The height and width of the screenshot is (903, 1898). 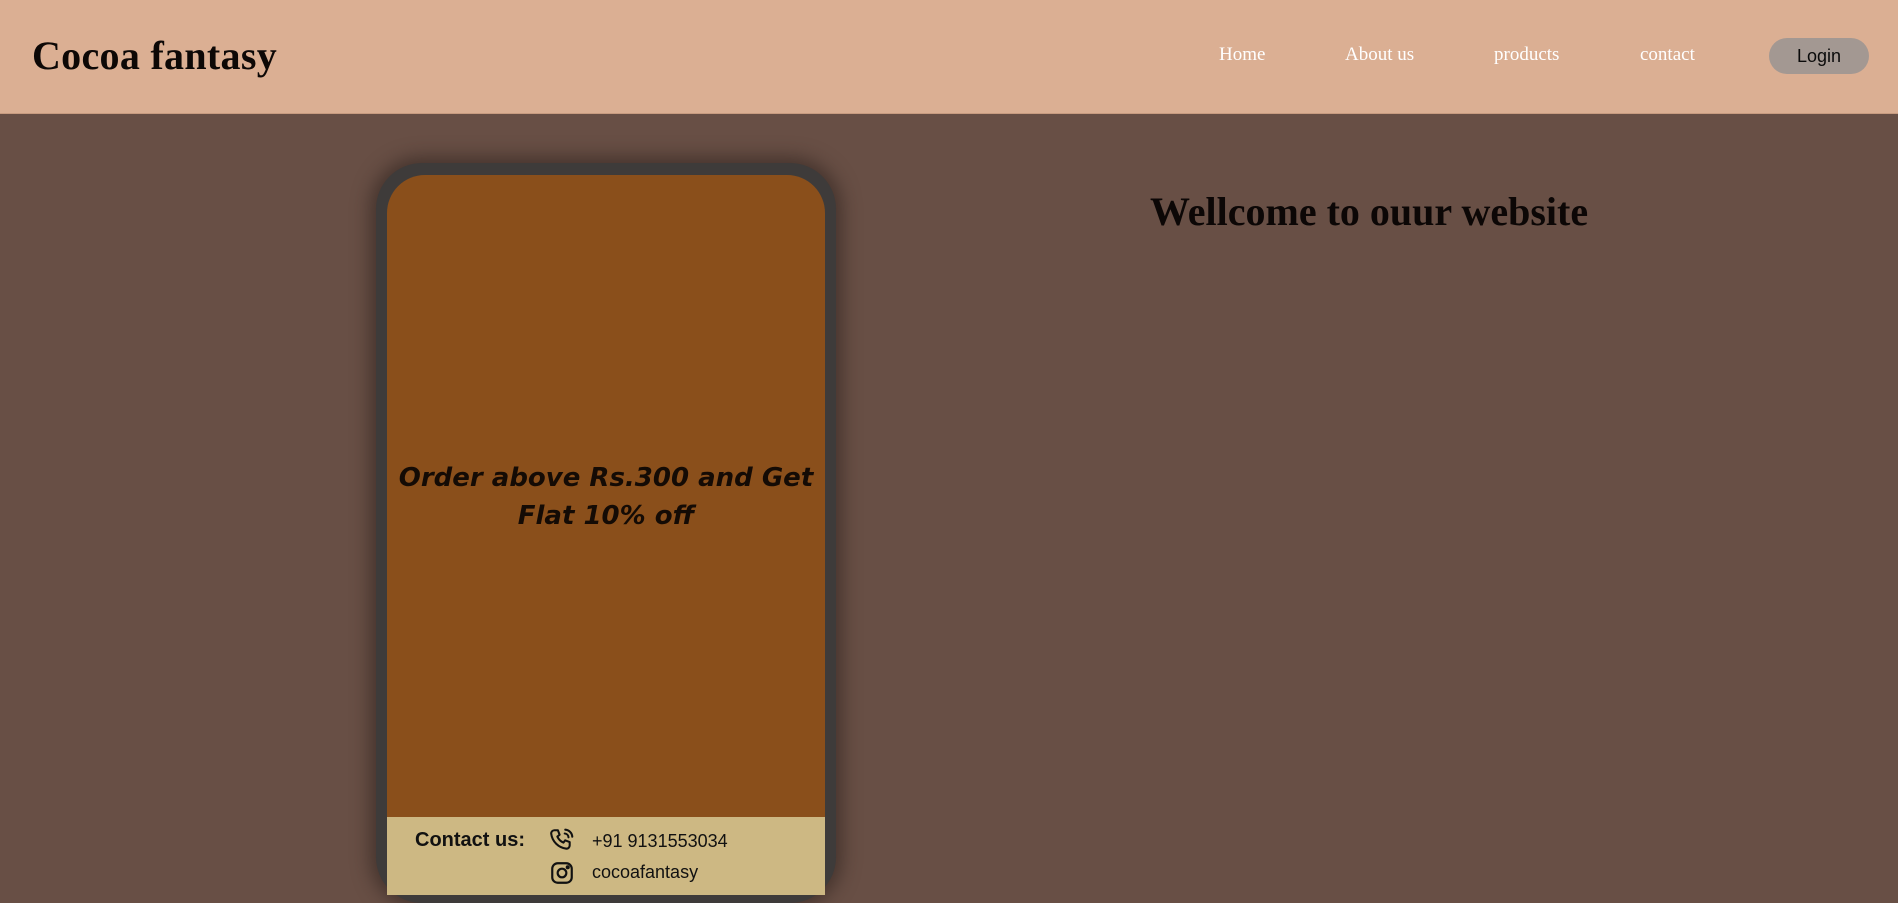 What do you see at coordinates (562, 839) in the screenshot?
I see `phone-icon` at bounding box center [562, 839].